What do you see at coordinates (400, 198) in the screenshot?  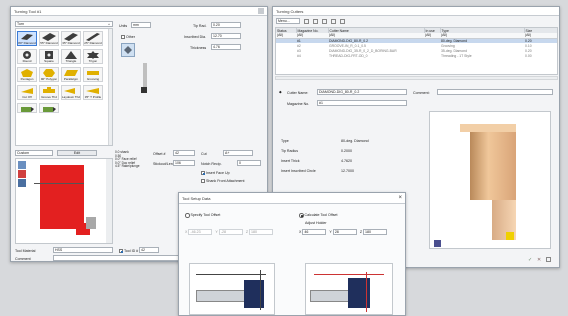 I see `close-icon: ×` at bounding box center [400, 198].